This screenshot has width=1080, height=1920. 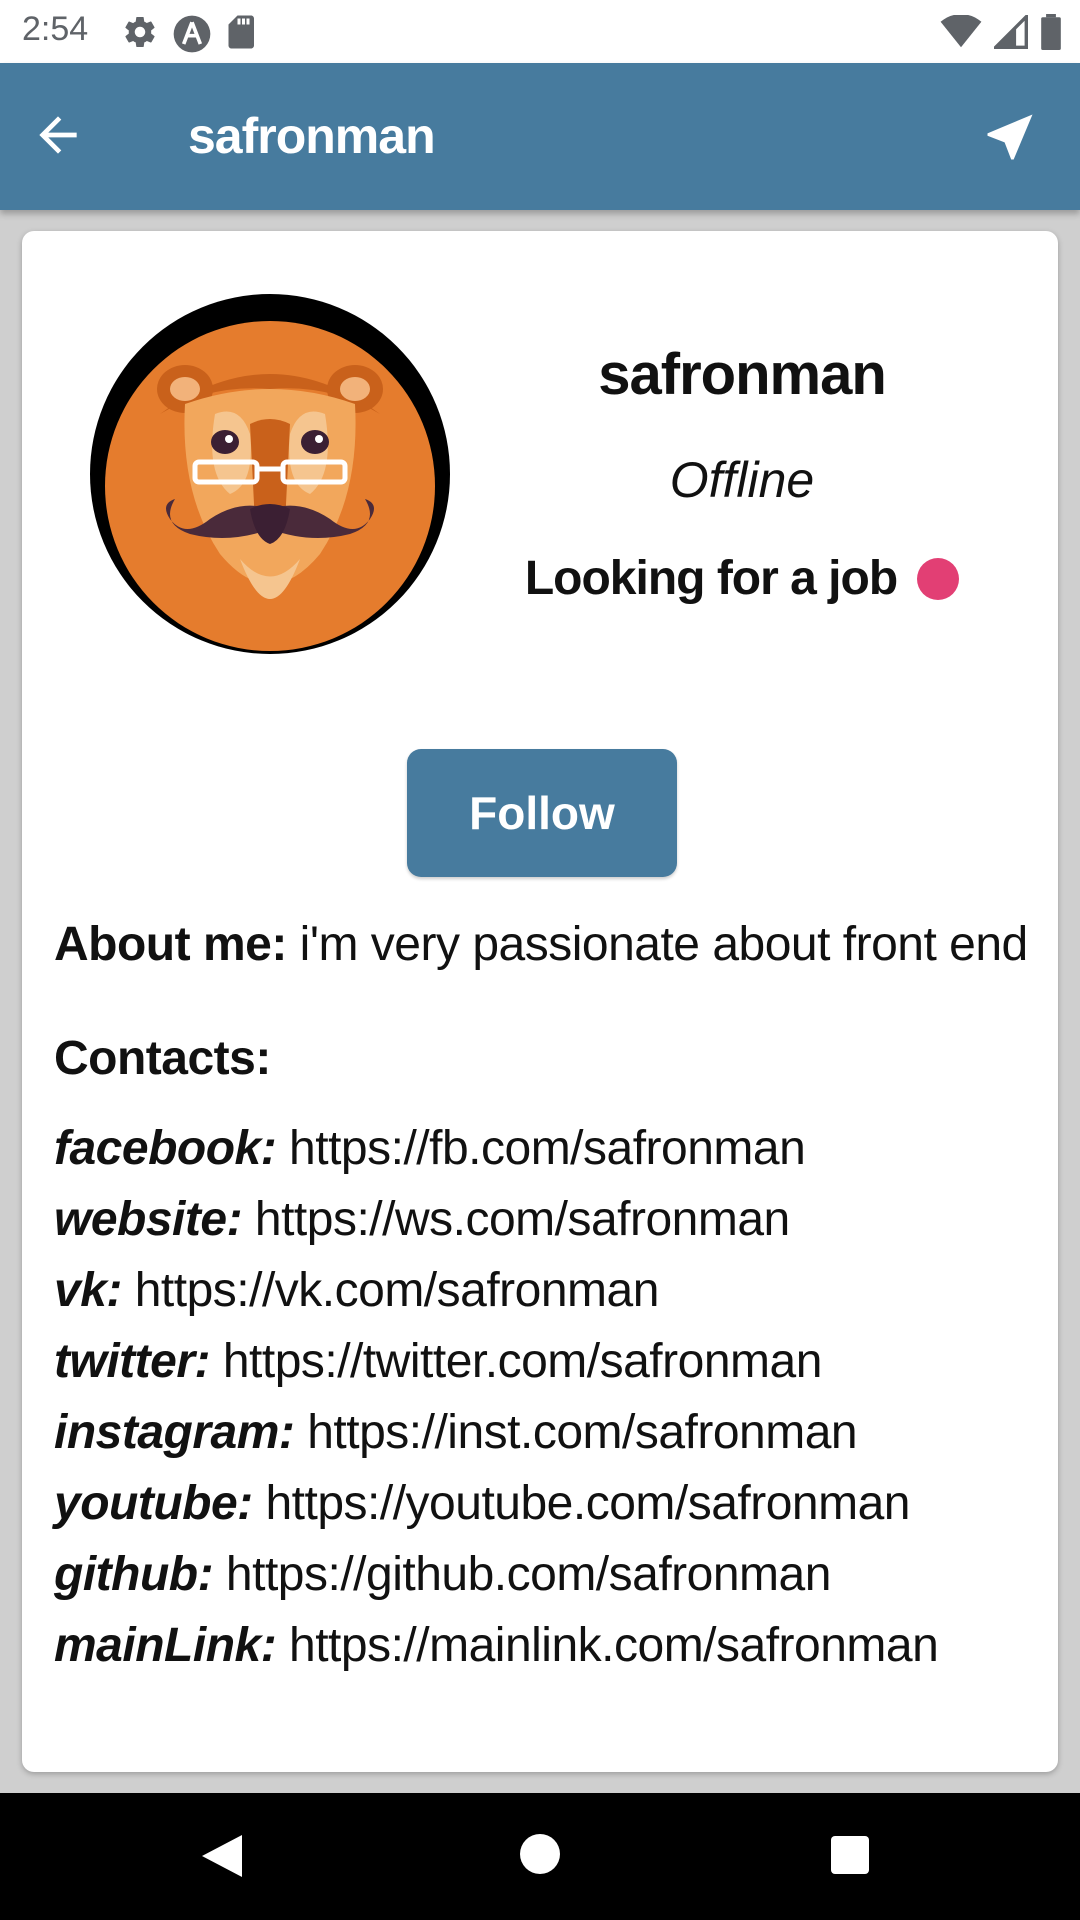 I want to click on contact-row-website: website: https://ws.com/safronman, so click(x=549, y=1227).